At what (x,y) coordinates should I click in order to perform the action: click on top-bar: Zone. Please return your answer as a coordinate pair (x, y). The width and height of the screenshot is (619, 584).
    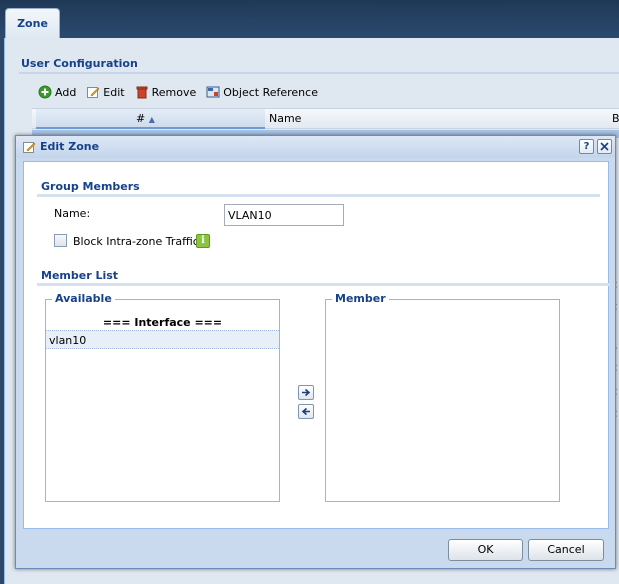
    Looking at the image, I should click on (309, 19).